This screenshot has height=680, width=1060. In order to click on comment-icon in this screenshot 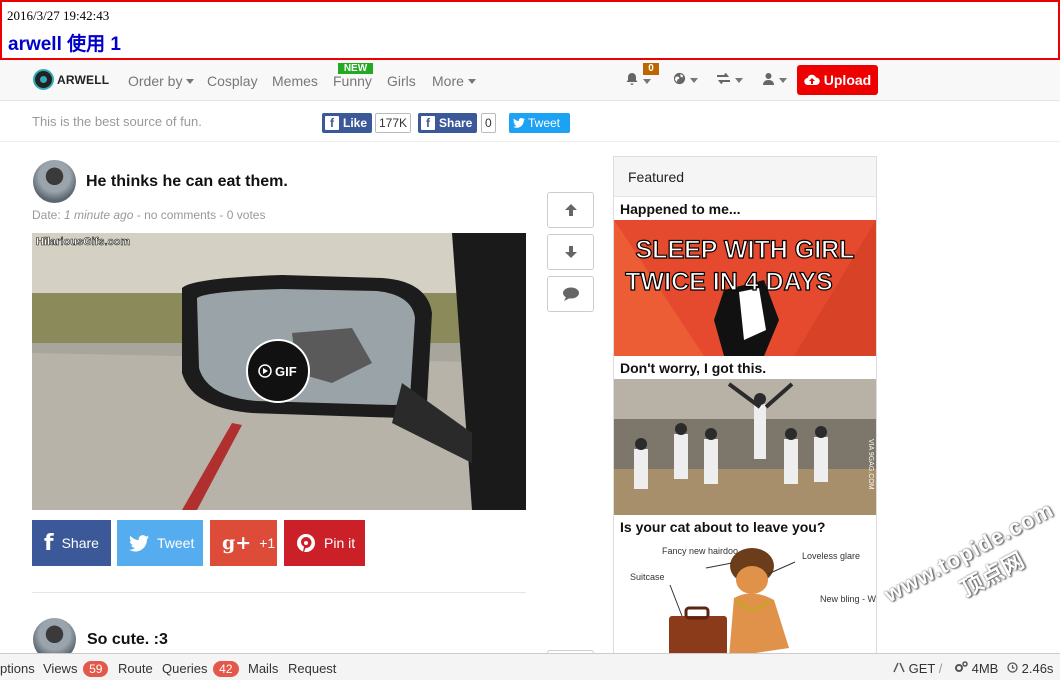, I will do `click(570, 294)`.